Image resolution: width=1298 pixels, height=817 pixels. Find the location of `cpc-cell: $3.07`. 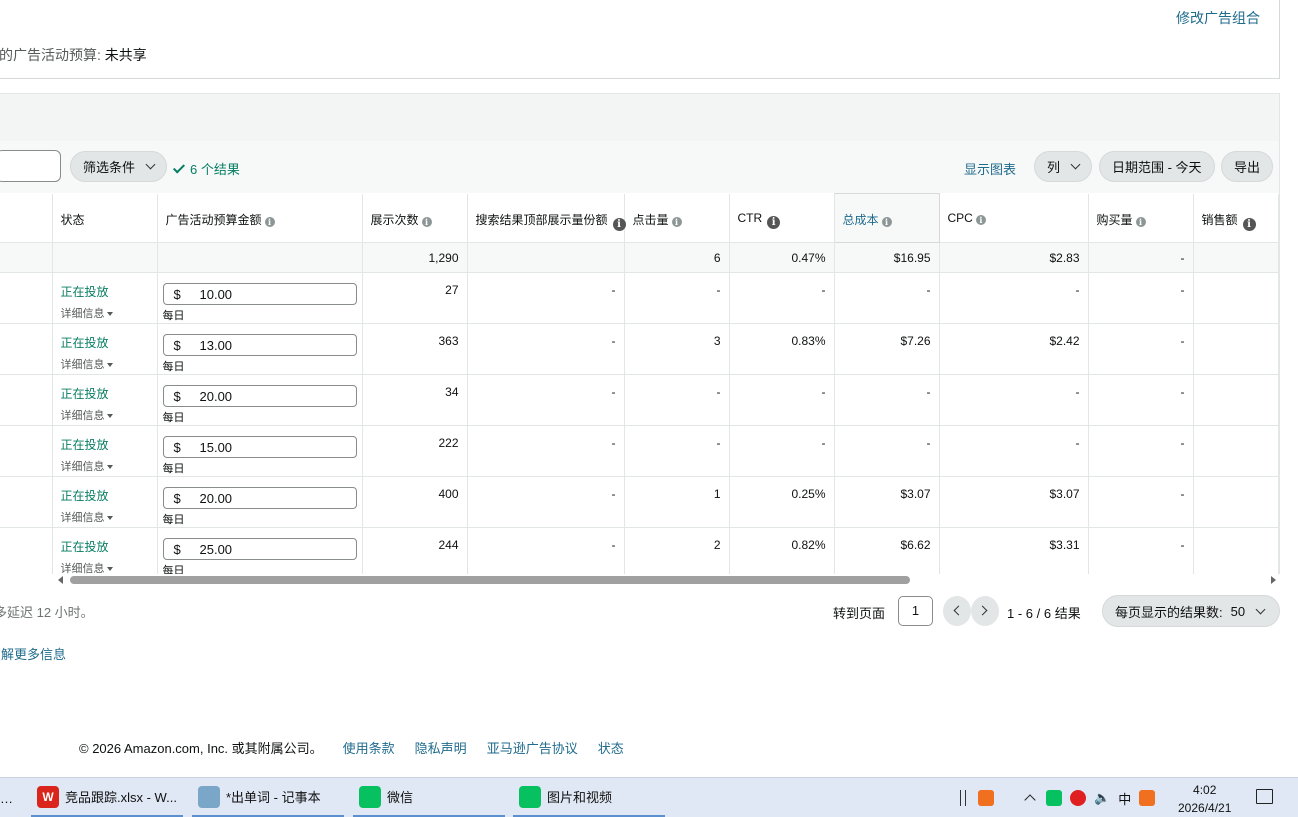

cpc-cell: $3.07 is located at coordinates (1014, 502).